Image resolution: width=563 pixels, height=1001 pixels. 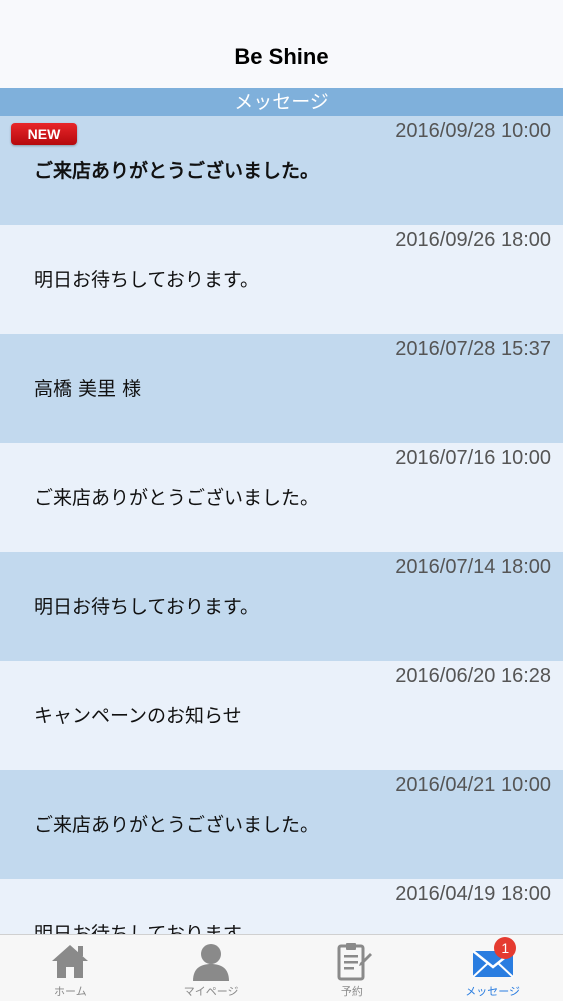 What do you see at coordinates (70, 961) in the screenshot?
I see `home-icon` at bounding box center [70, 961].